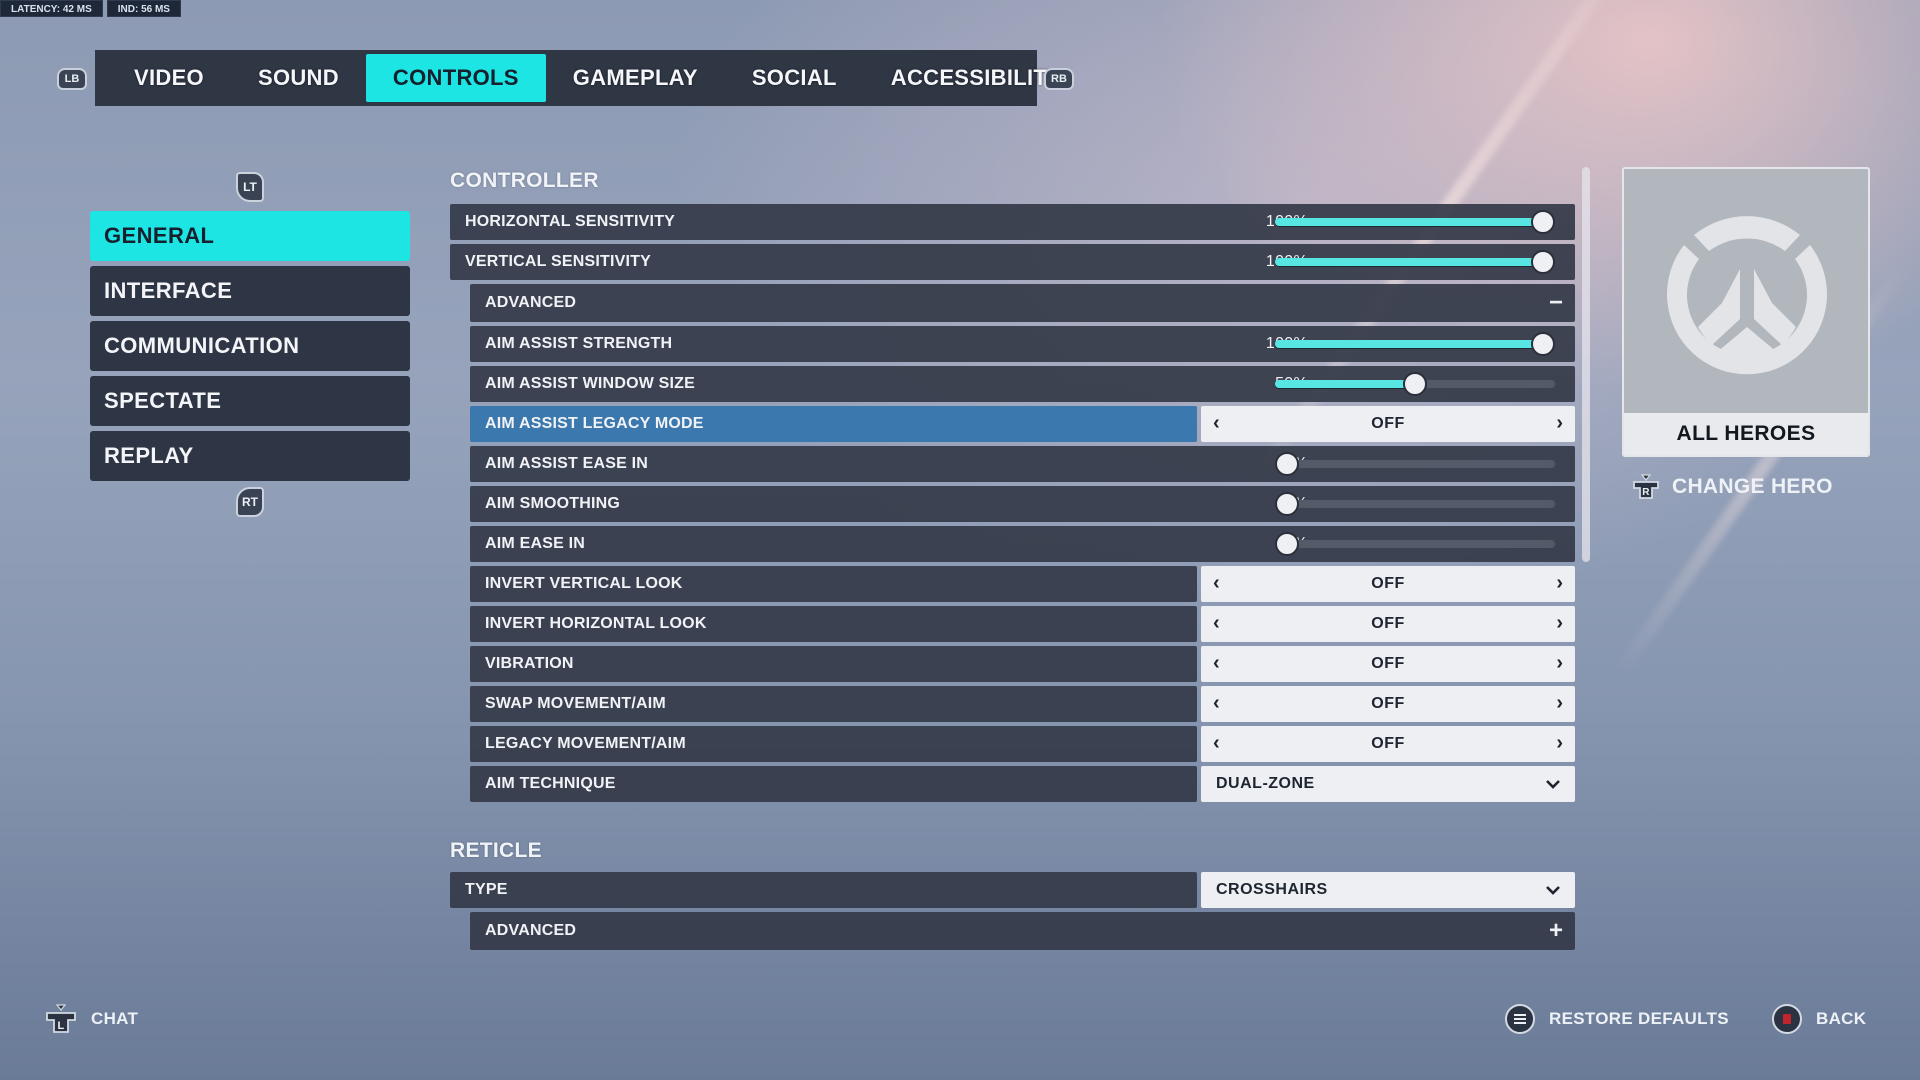 This screenshot has height=1080, width=1920. What do you see at coordinates (1059, 79) in the screenshot?
I see `rb-bumper-icon: RB` at bounding box center [1059, 79].